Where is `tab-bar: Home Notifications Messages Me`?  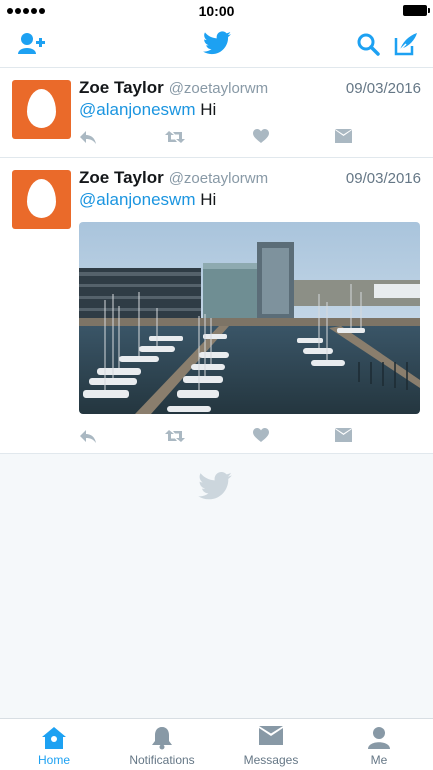
tab-bar: Home Notifications Messages Me is located at coordinates (216, 744).